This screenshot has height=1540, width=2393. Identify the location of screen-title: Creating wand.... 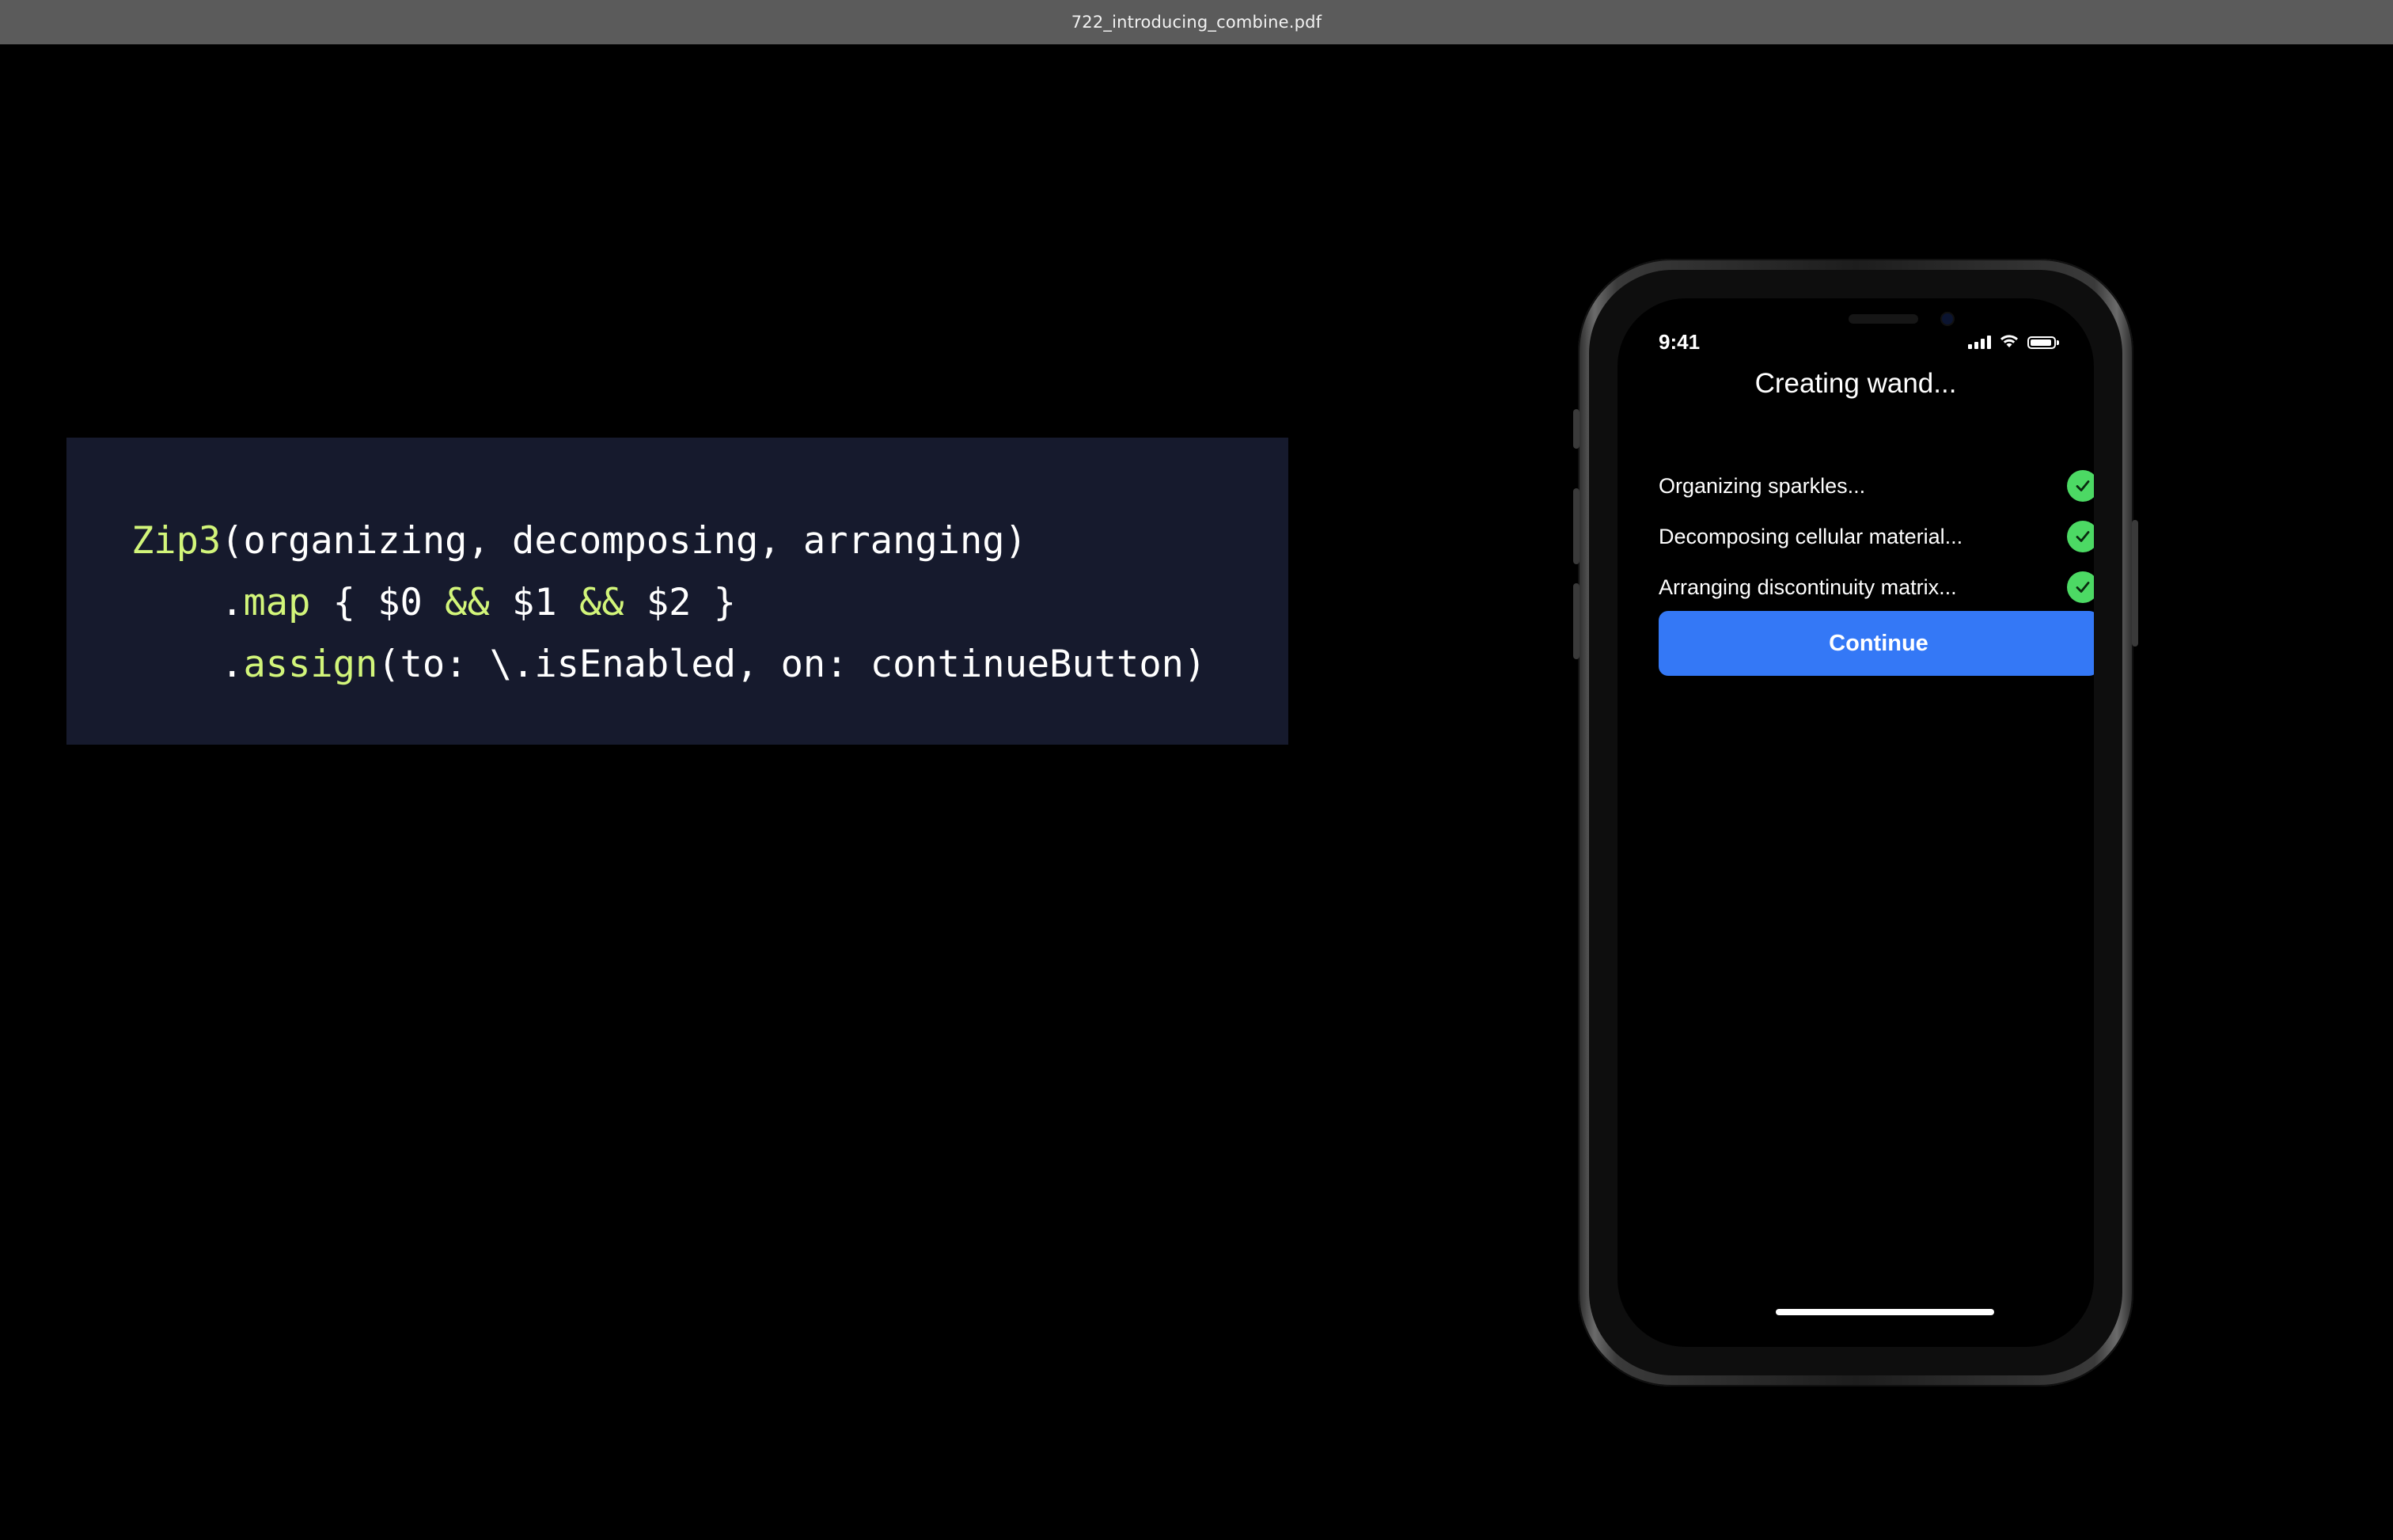
(1855, 383).